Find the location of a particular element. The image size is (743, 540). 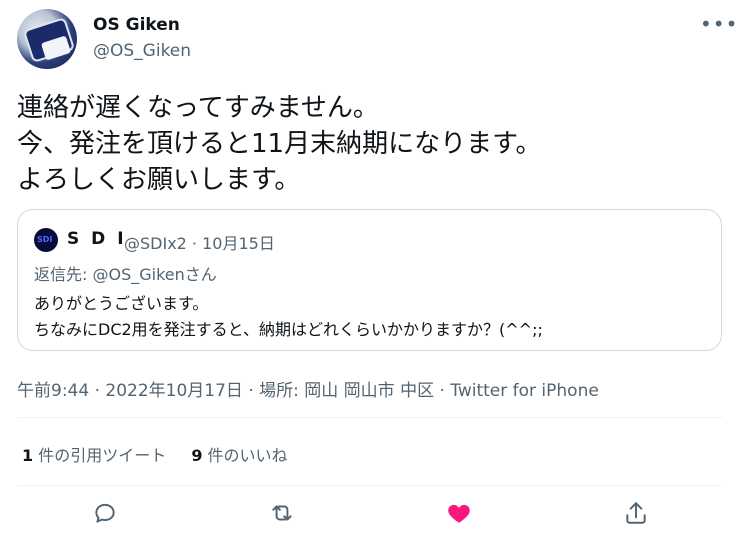

heart-icon is located at coordinates (460, 514).